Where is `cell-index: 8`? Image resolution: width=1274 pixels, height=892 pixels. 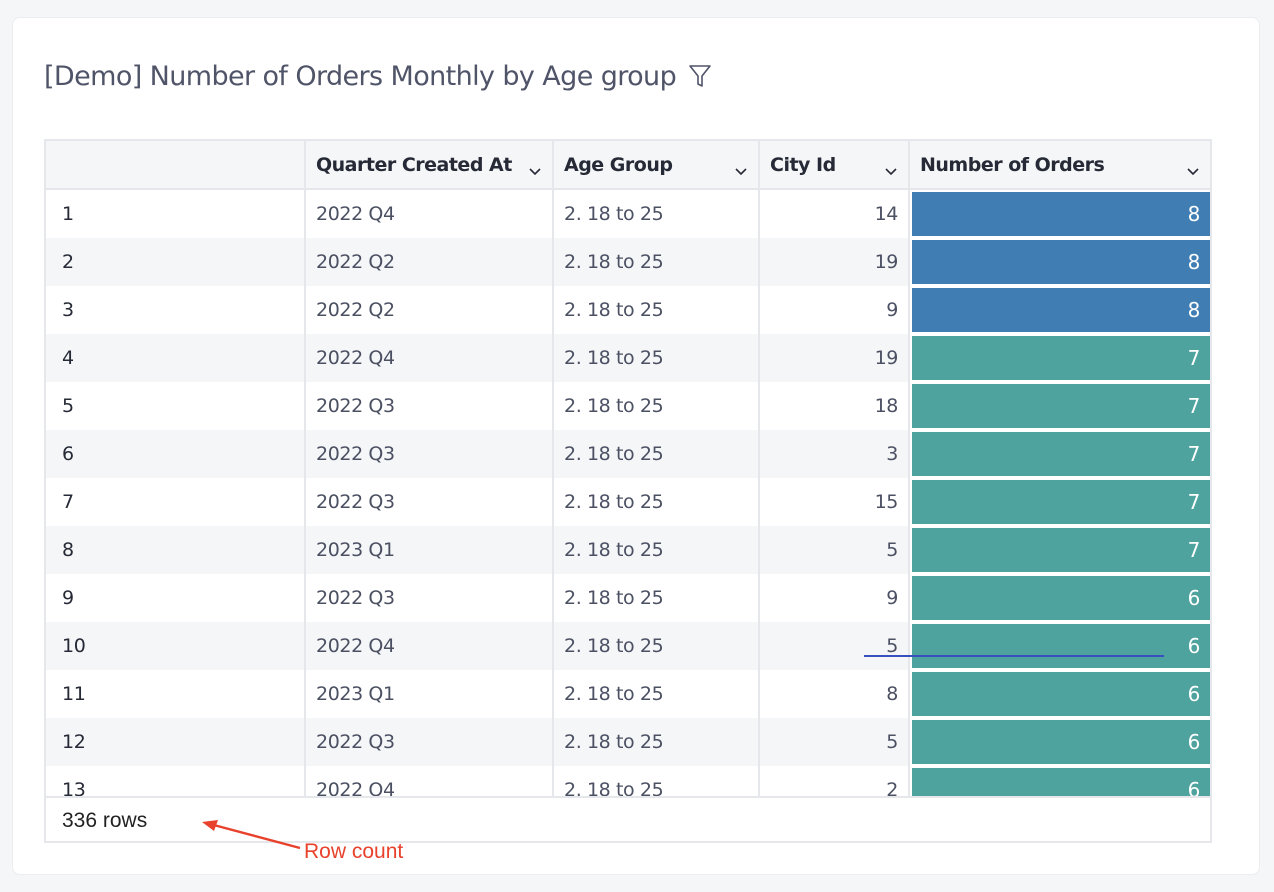
cell-index: 8 is located at coordinates (176, 550).